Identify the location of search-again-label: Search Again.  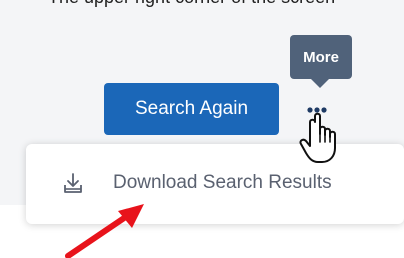
(191, 108).